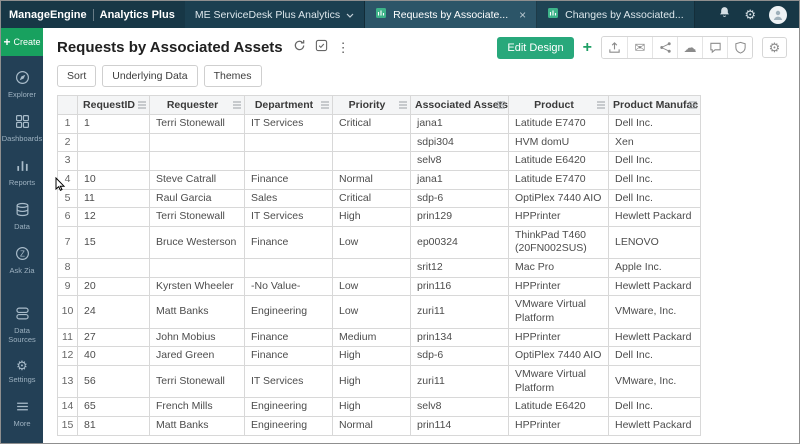 The height and width of the screenshot is (444, 800). What do you see at coordinates (639, 47) in the screenshot?
I see `email-icon: ✉` at bounding box center [639, 47].